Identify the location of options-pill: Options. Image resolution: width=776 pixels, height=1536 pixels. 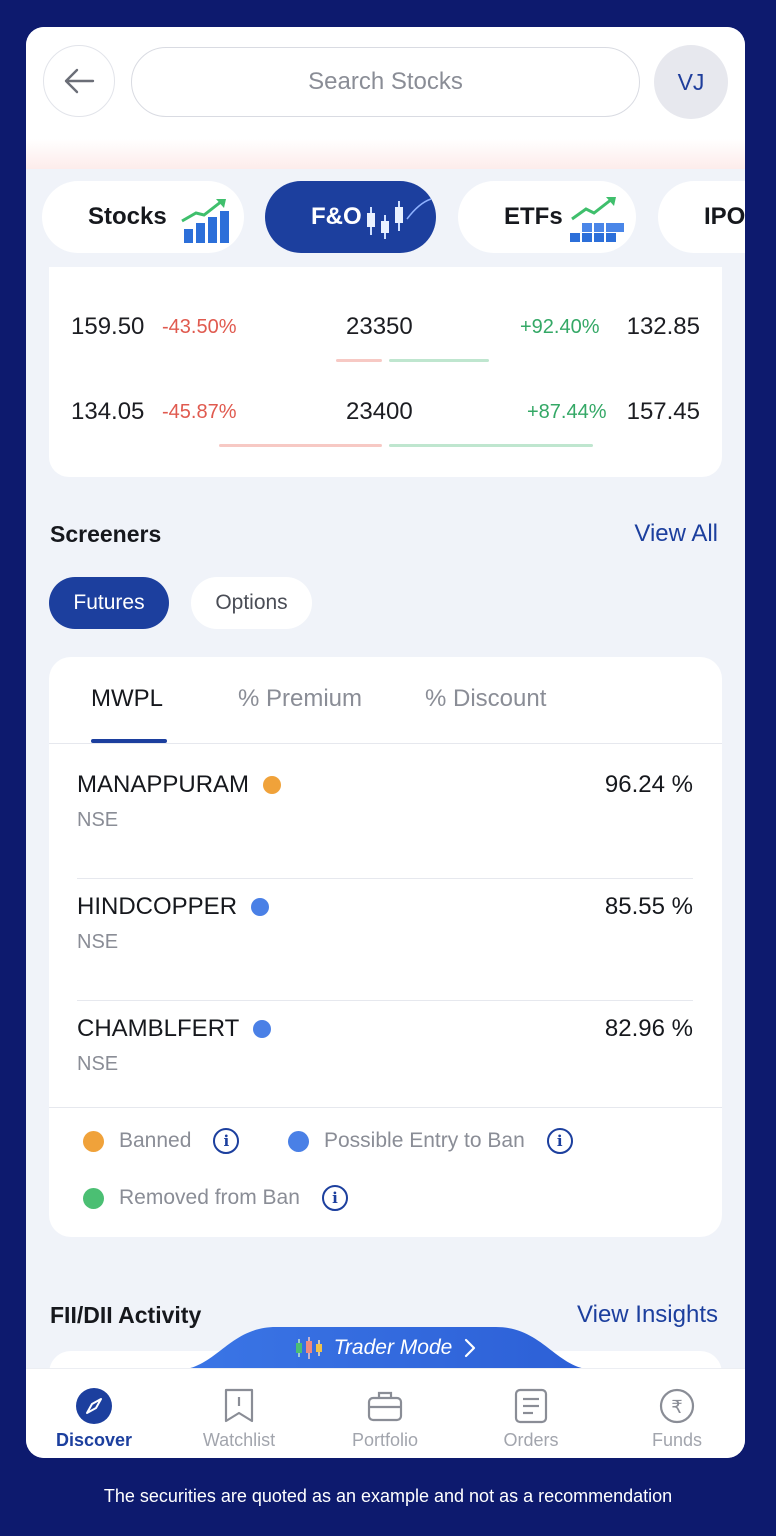
(251, 603).